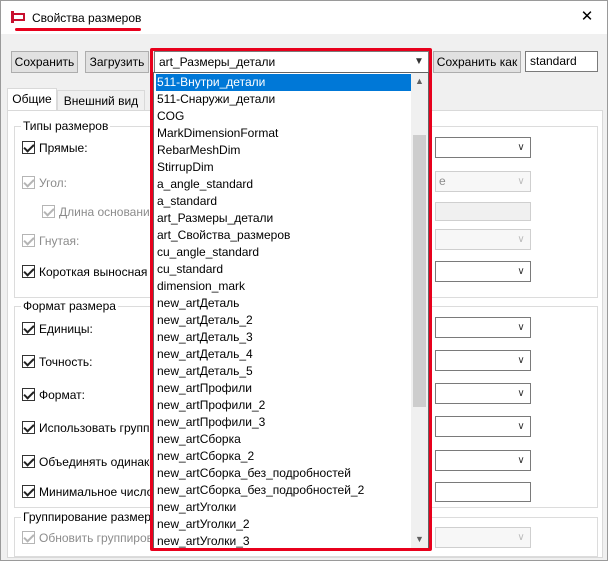 The width and height of the screenshot is (608, 561). I want to click on dropdown-item: new_artСборка_без_подробностей, so click(284, 473).